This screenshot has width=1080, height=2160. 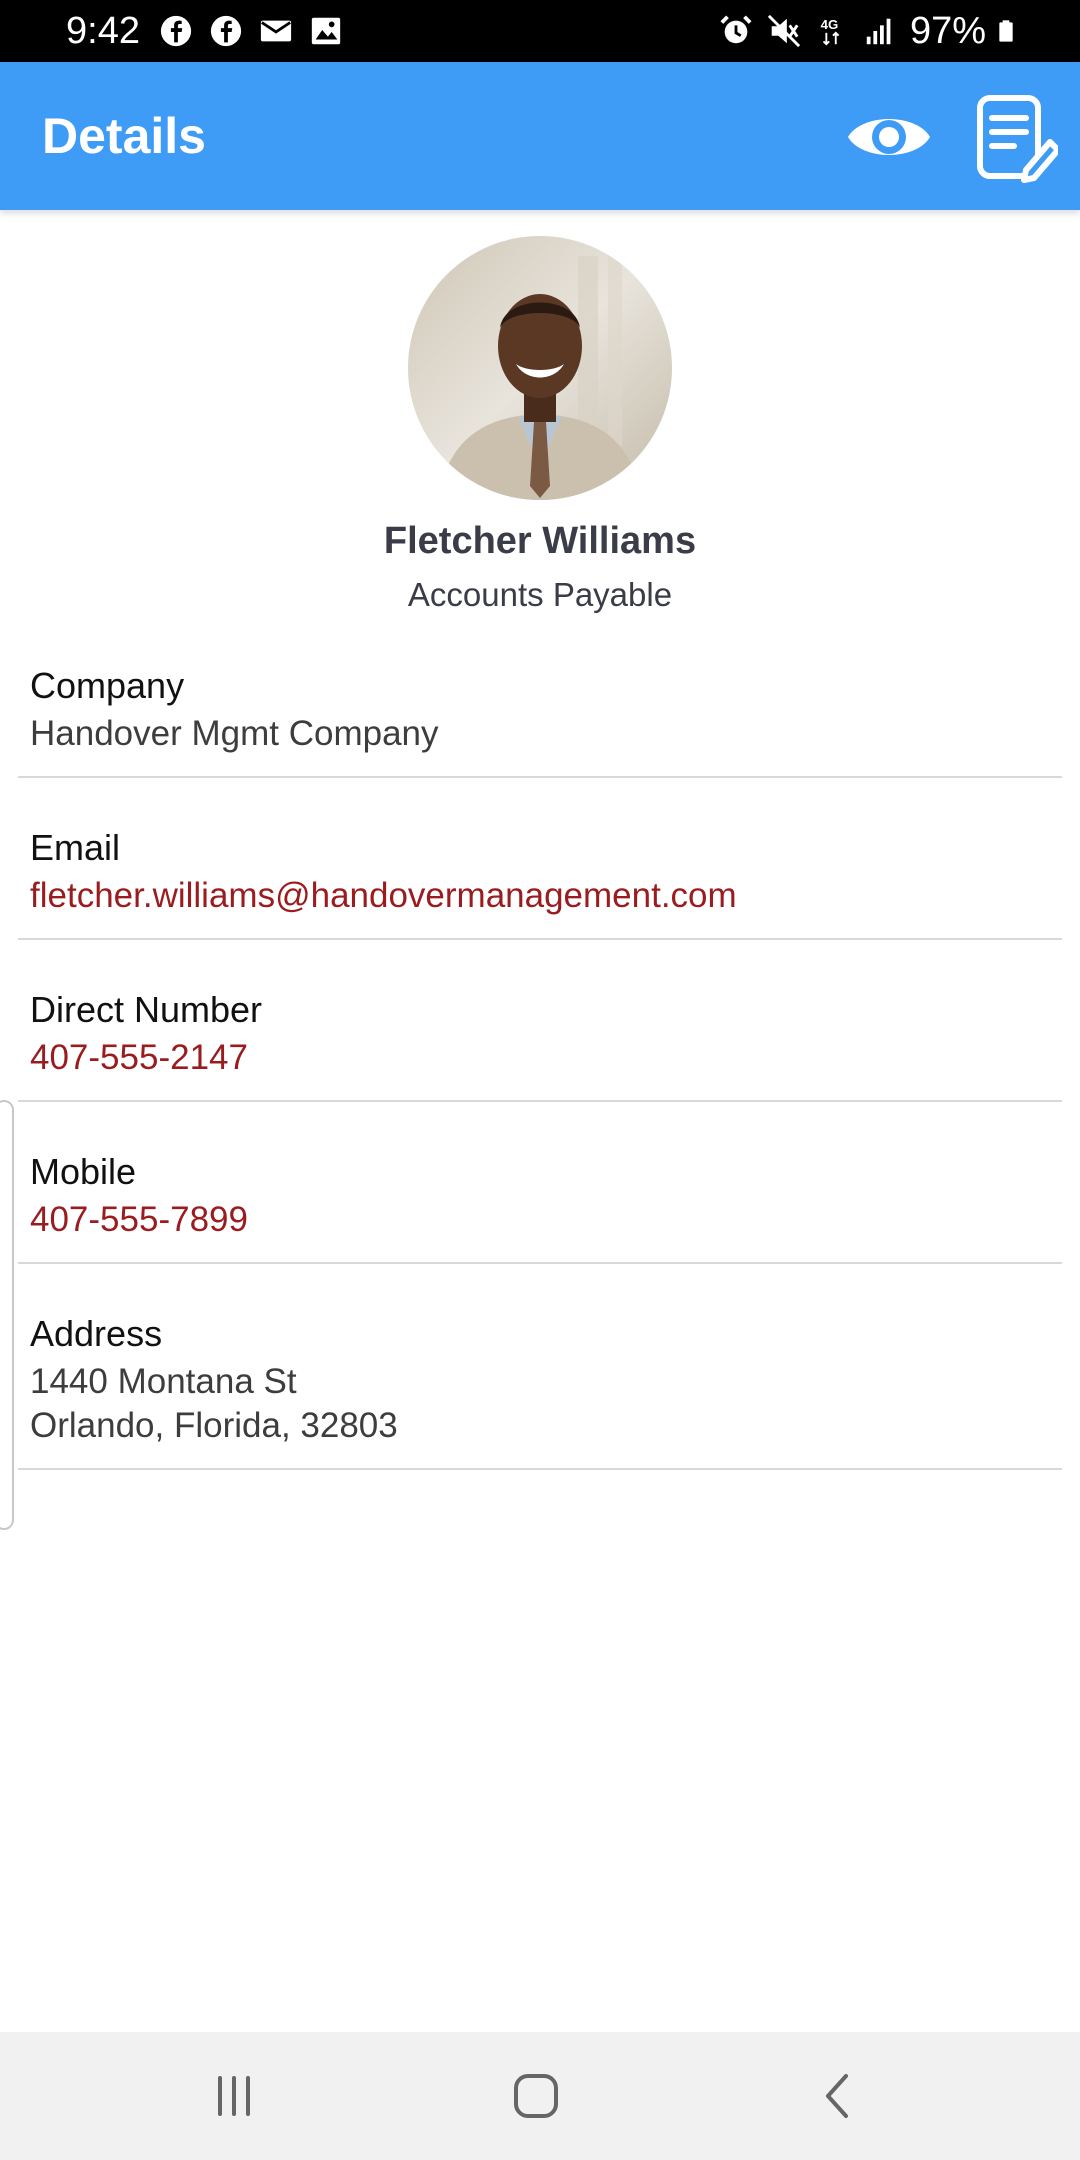 What do you see at coordinates (83, 1171) in the screenshot?
I see `mobile-label: Mobile` at bounding box center [83, 1171].